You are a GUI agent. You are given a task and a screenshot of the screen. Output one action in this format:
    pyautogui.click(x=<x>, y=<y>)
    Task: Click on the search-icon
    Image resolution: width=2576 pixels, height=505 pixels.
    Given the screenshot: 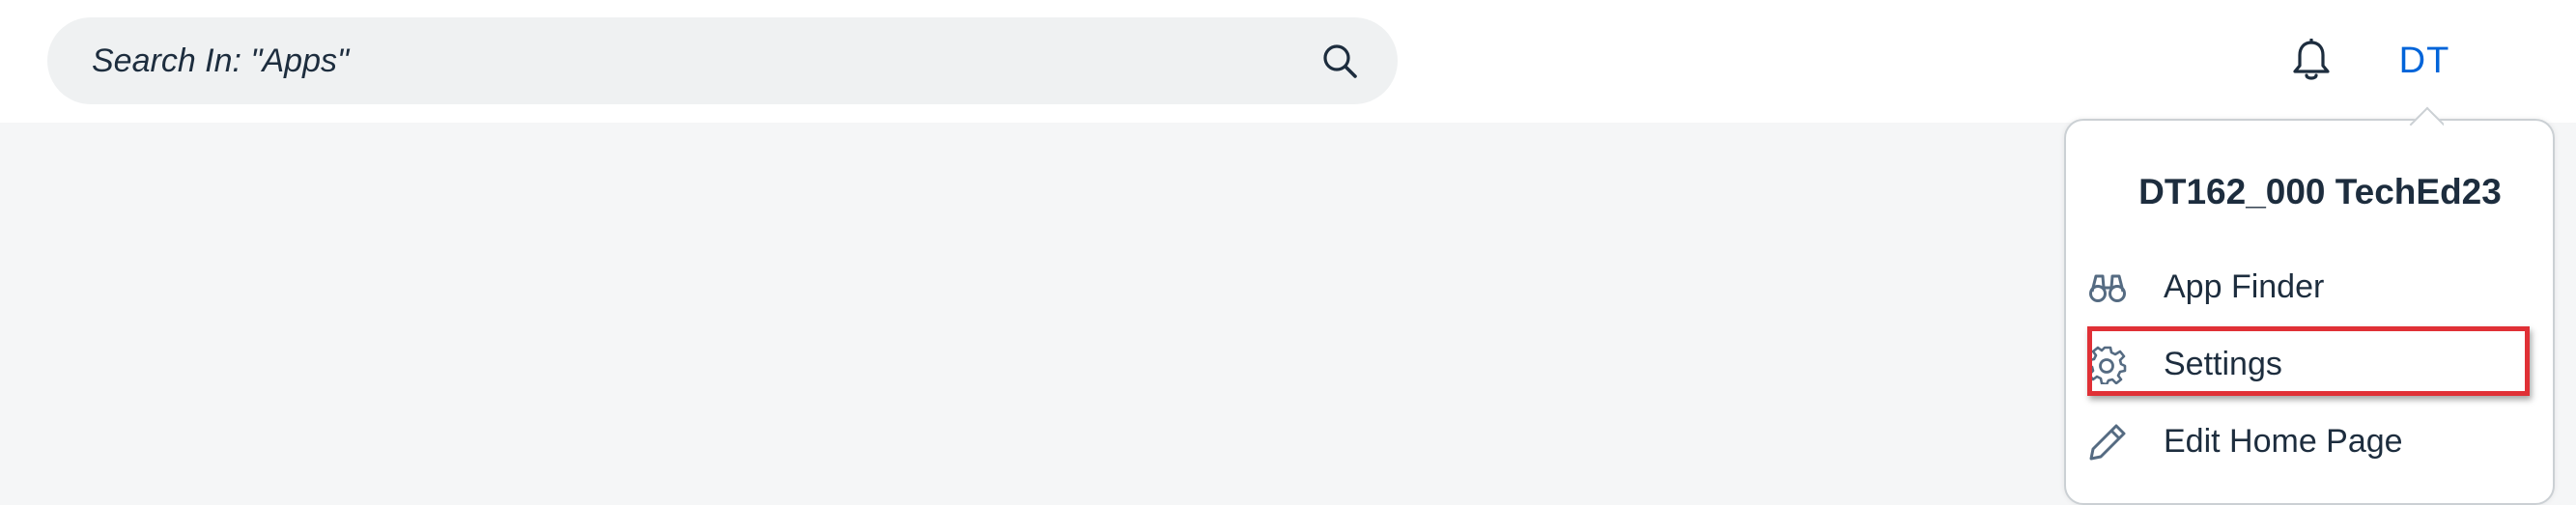 What is the action you would take?
    pyautogui.click(x=1339, y=61)
    